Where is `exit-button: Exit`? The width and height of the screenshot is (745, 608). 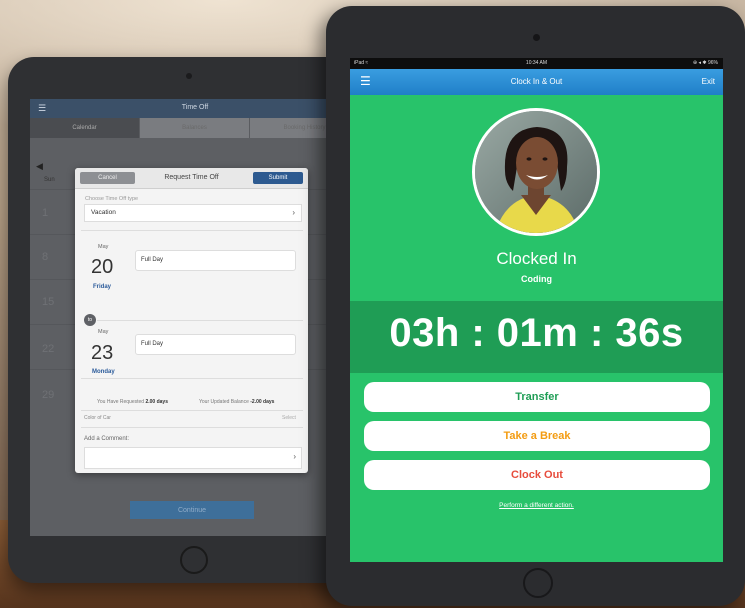 exit-button: Exit is located at coordinates (708, 81).